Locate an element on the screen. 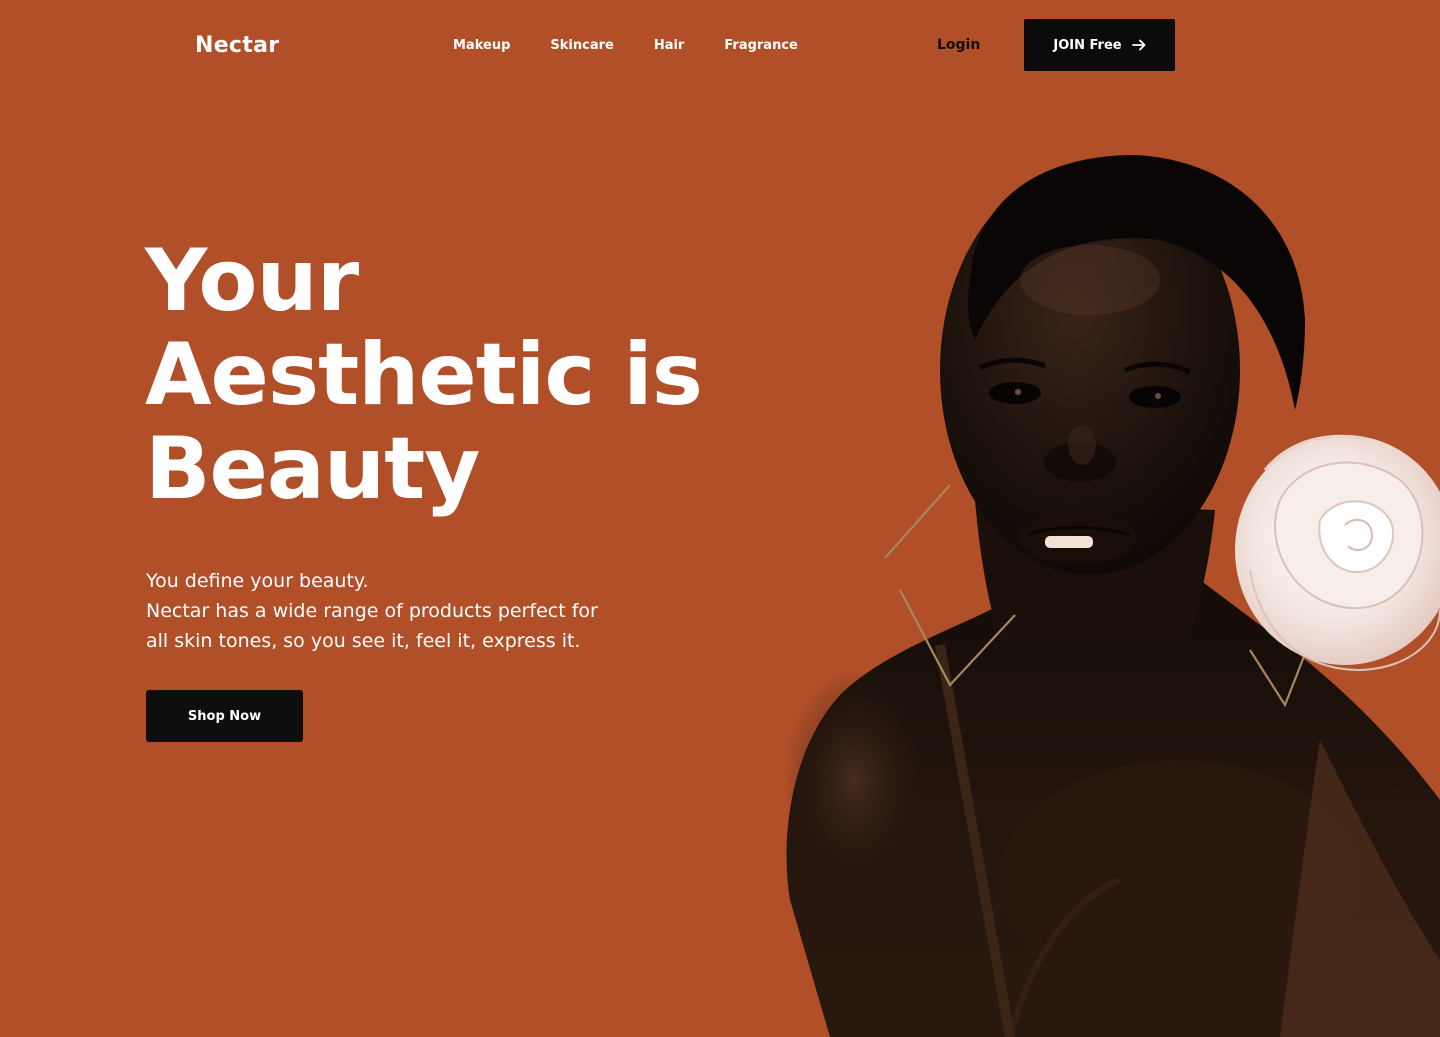 The image size is (1440, 1037). hero-subcopy-line-1: You define your beauty. is located at coordinates (257, 581).